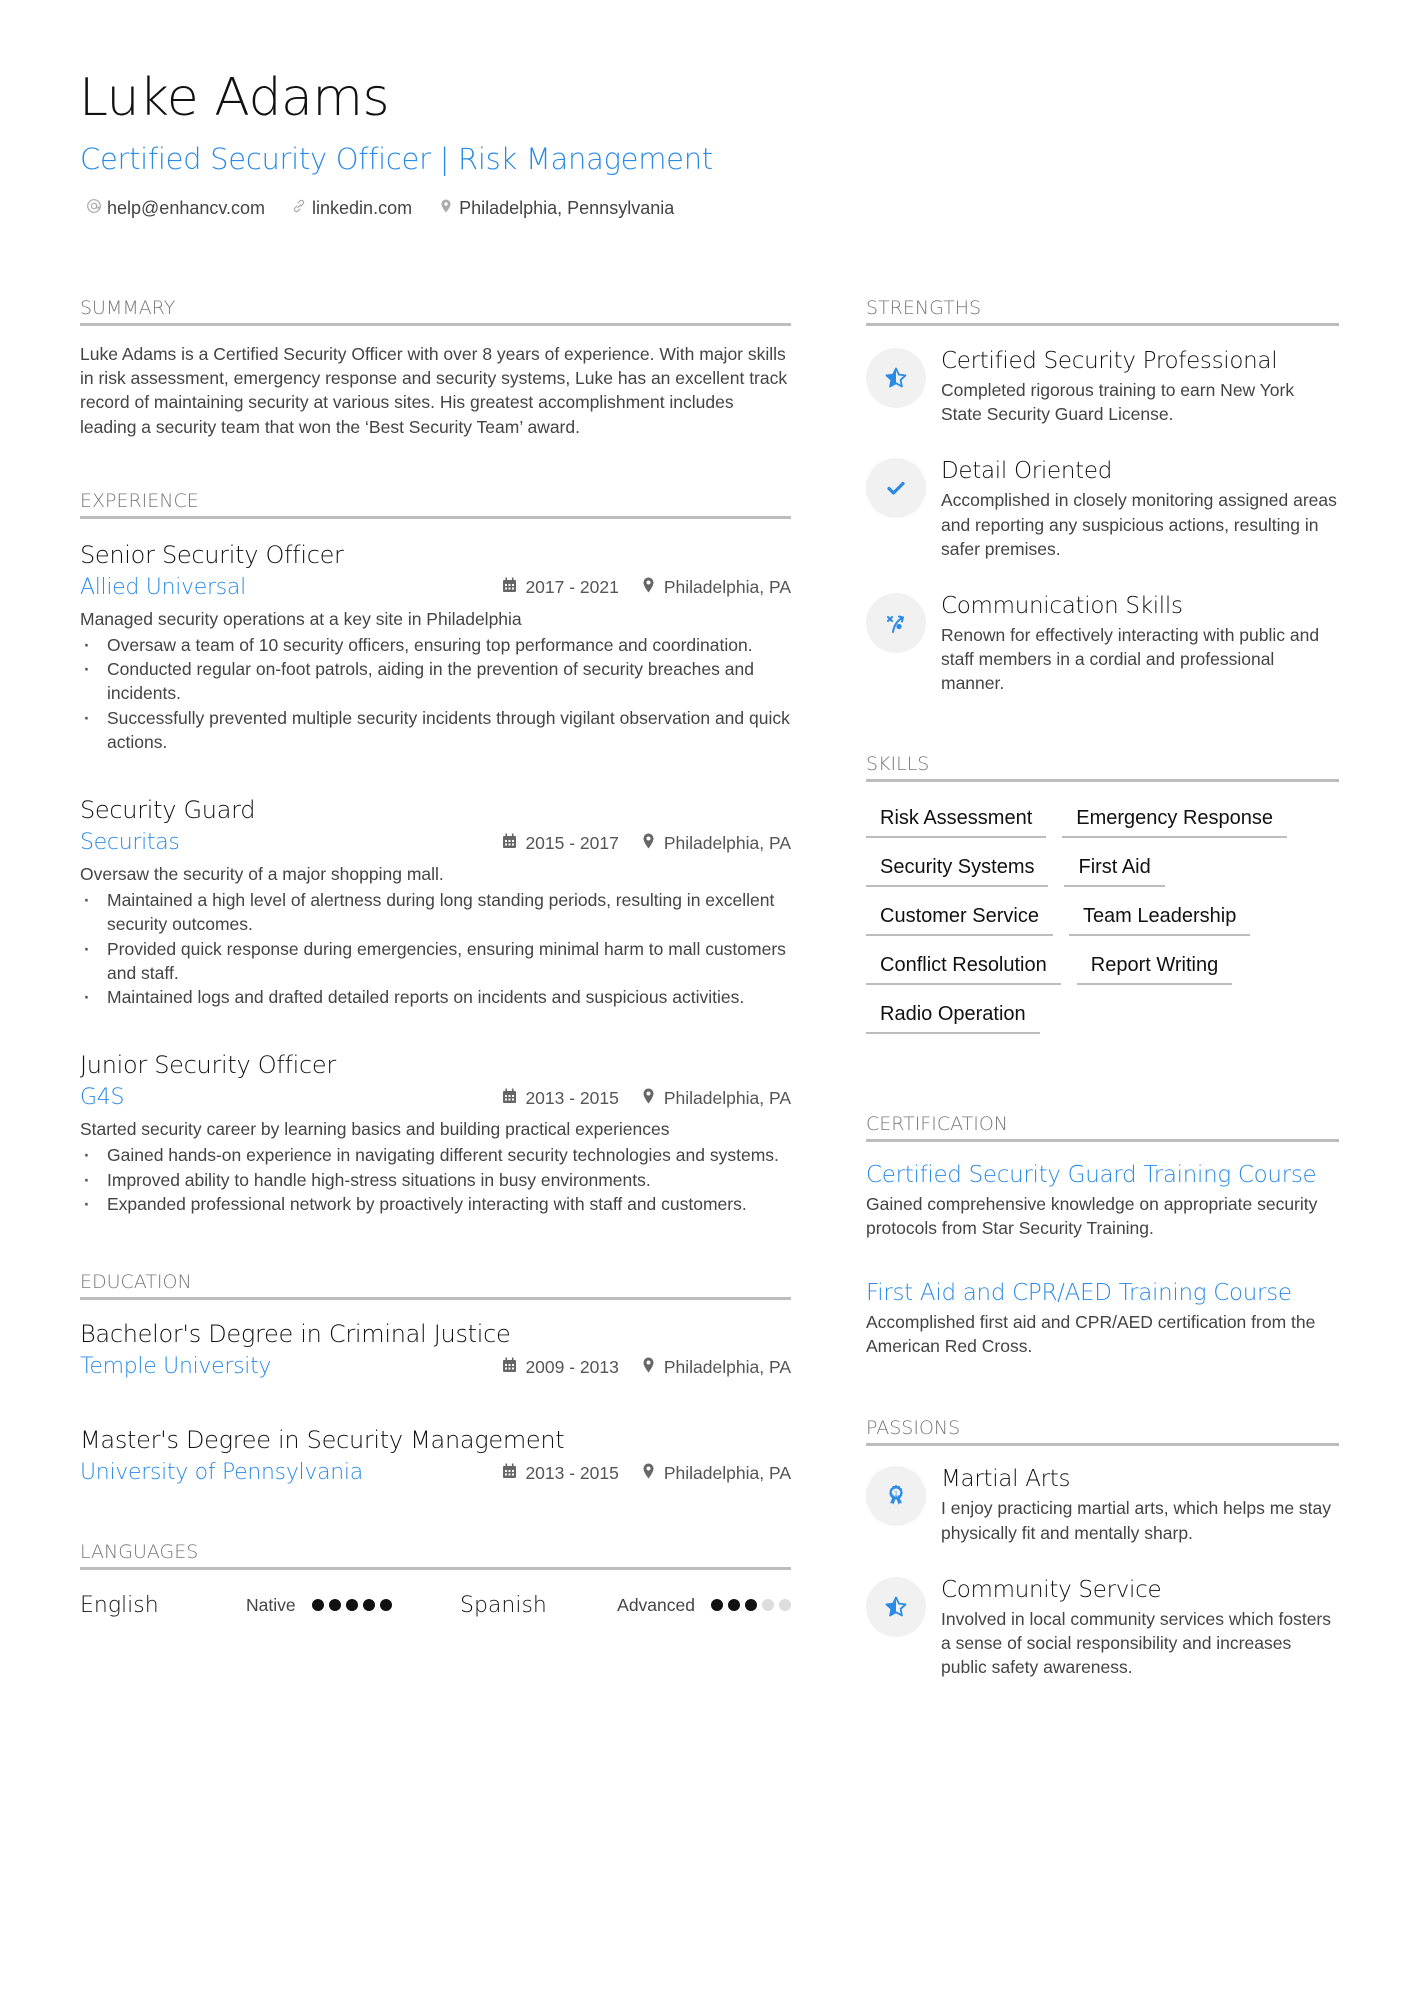 The image size is (1410, 1995). What do you see at coordinates (119, 1605) in the screenshot?
I see `language-name: English` at bounding box center [119, 1605].